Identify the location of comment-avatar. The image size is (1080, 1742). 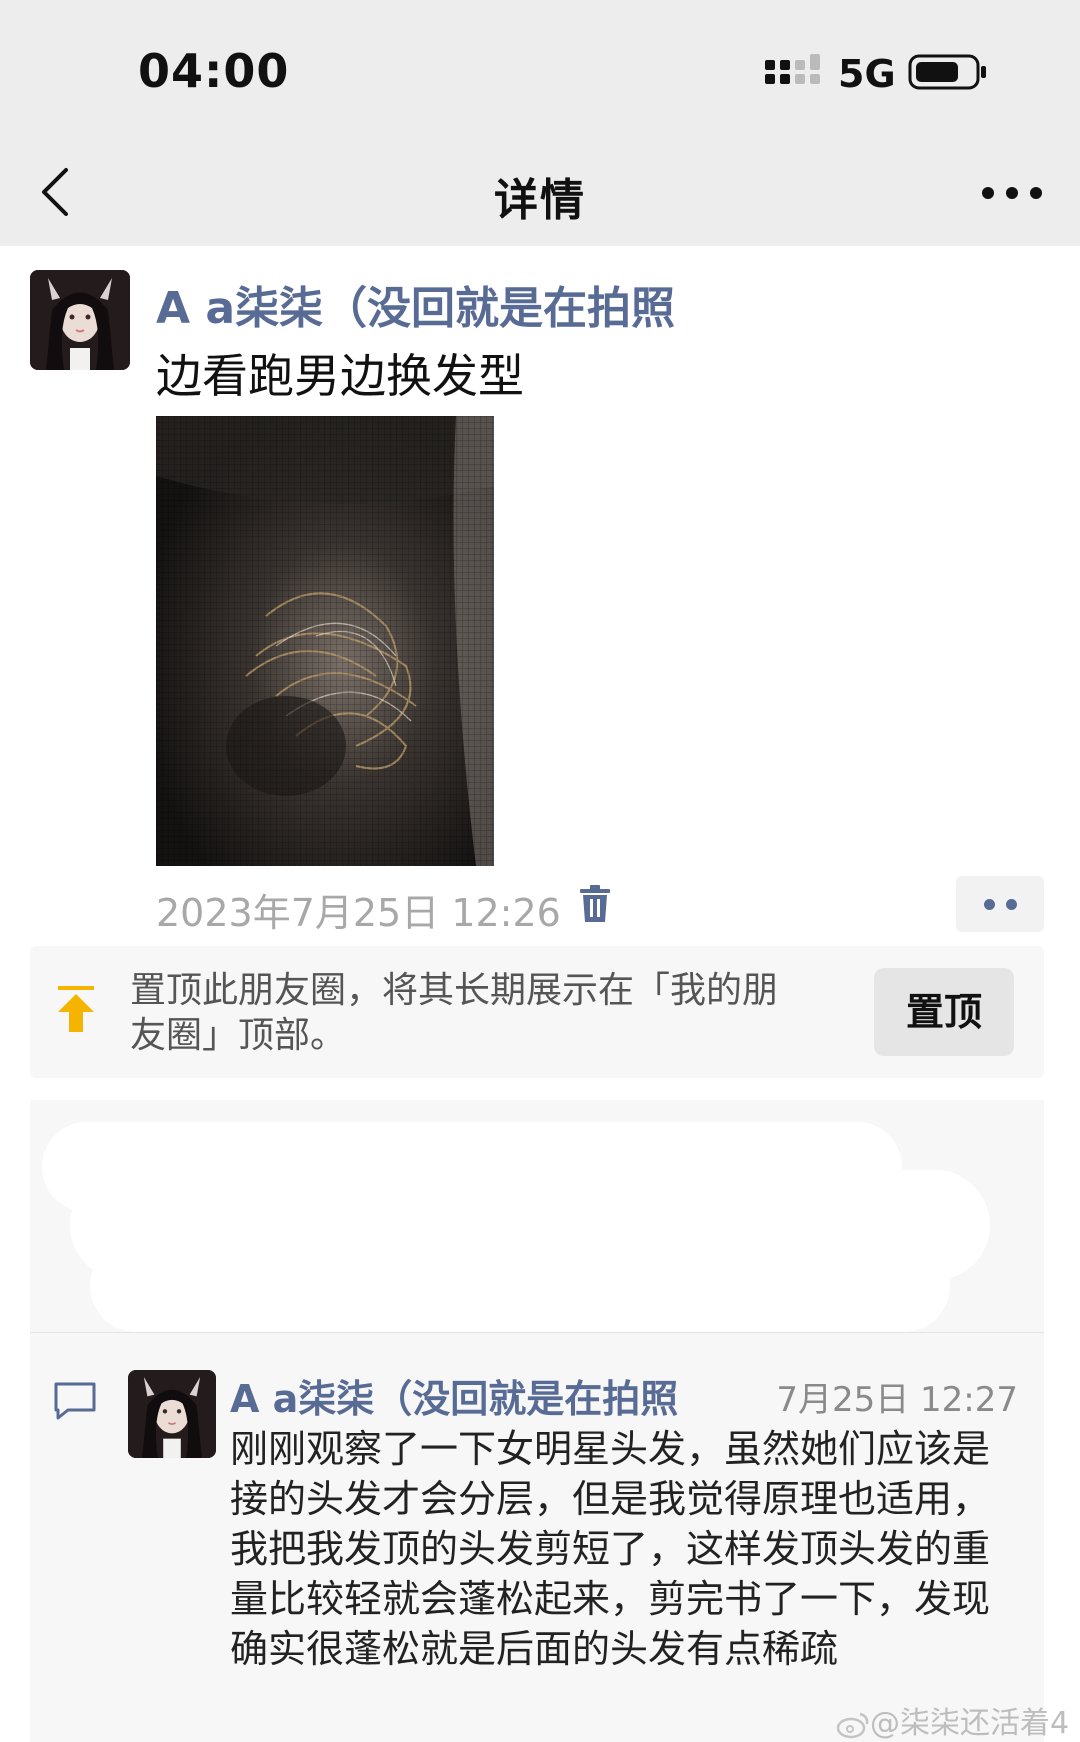
(172, 1414).